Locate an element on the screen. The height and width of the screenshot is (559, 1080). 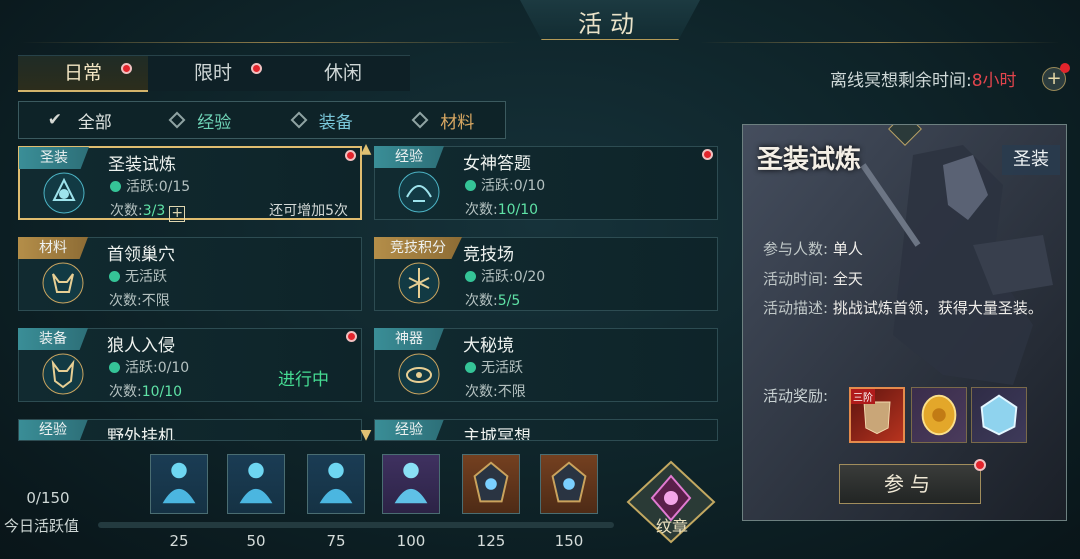
tier-badge: 三阶 is located at coordinates (863, 396).